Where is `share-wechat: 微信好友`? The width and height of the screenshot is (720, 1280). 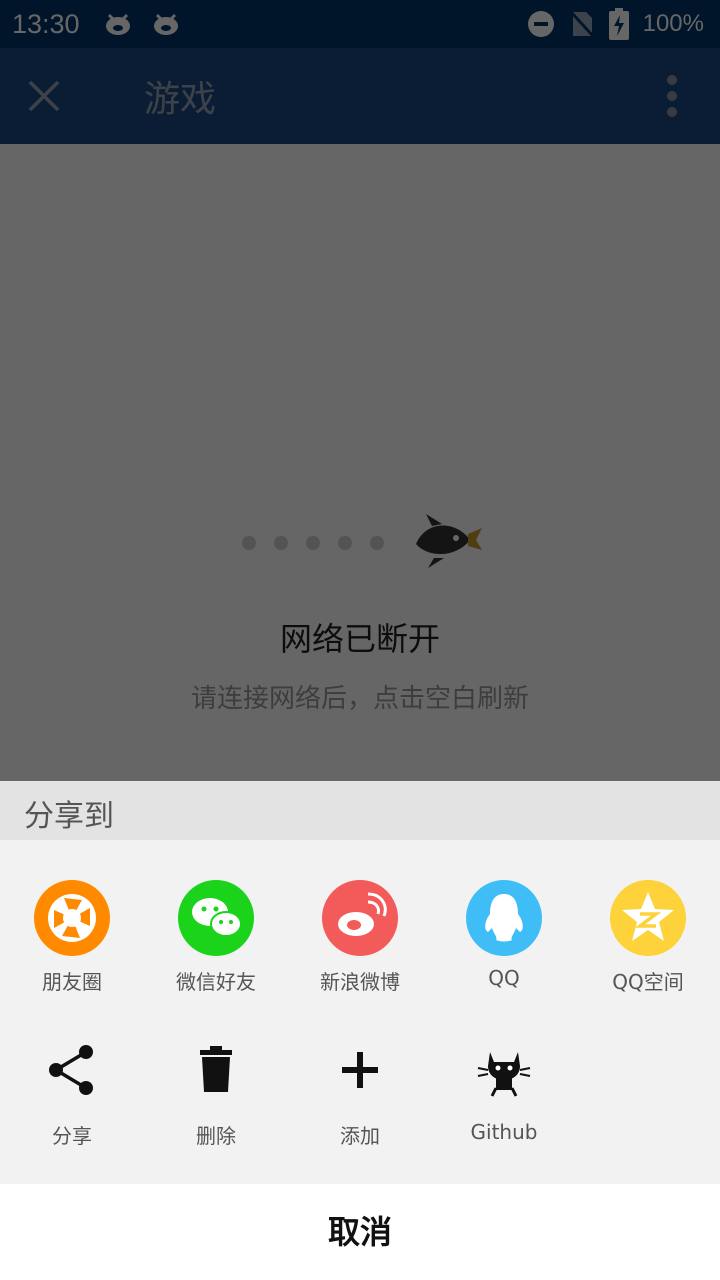
share-wechat: 微信好友 is located at coordinates (216, 937).